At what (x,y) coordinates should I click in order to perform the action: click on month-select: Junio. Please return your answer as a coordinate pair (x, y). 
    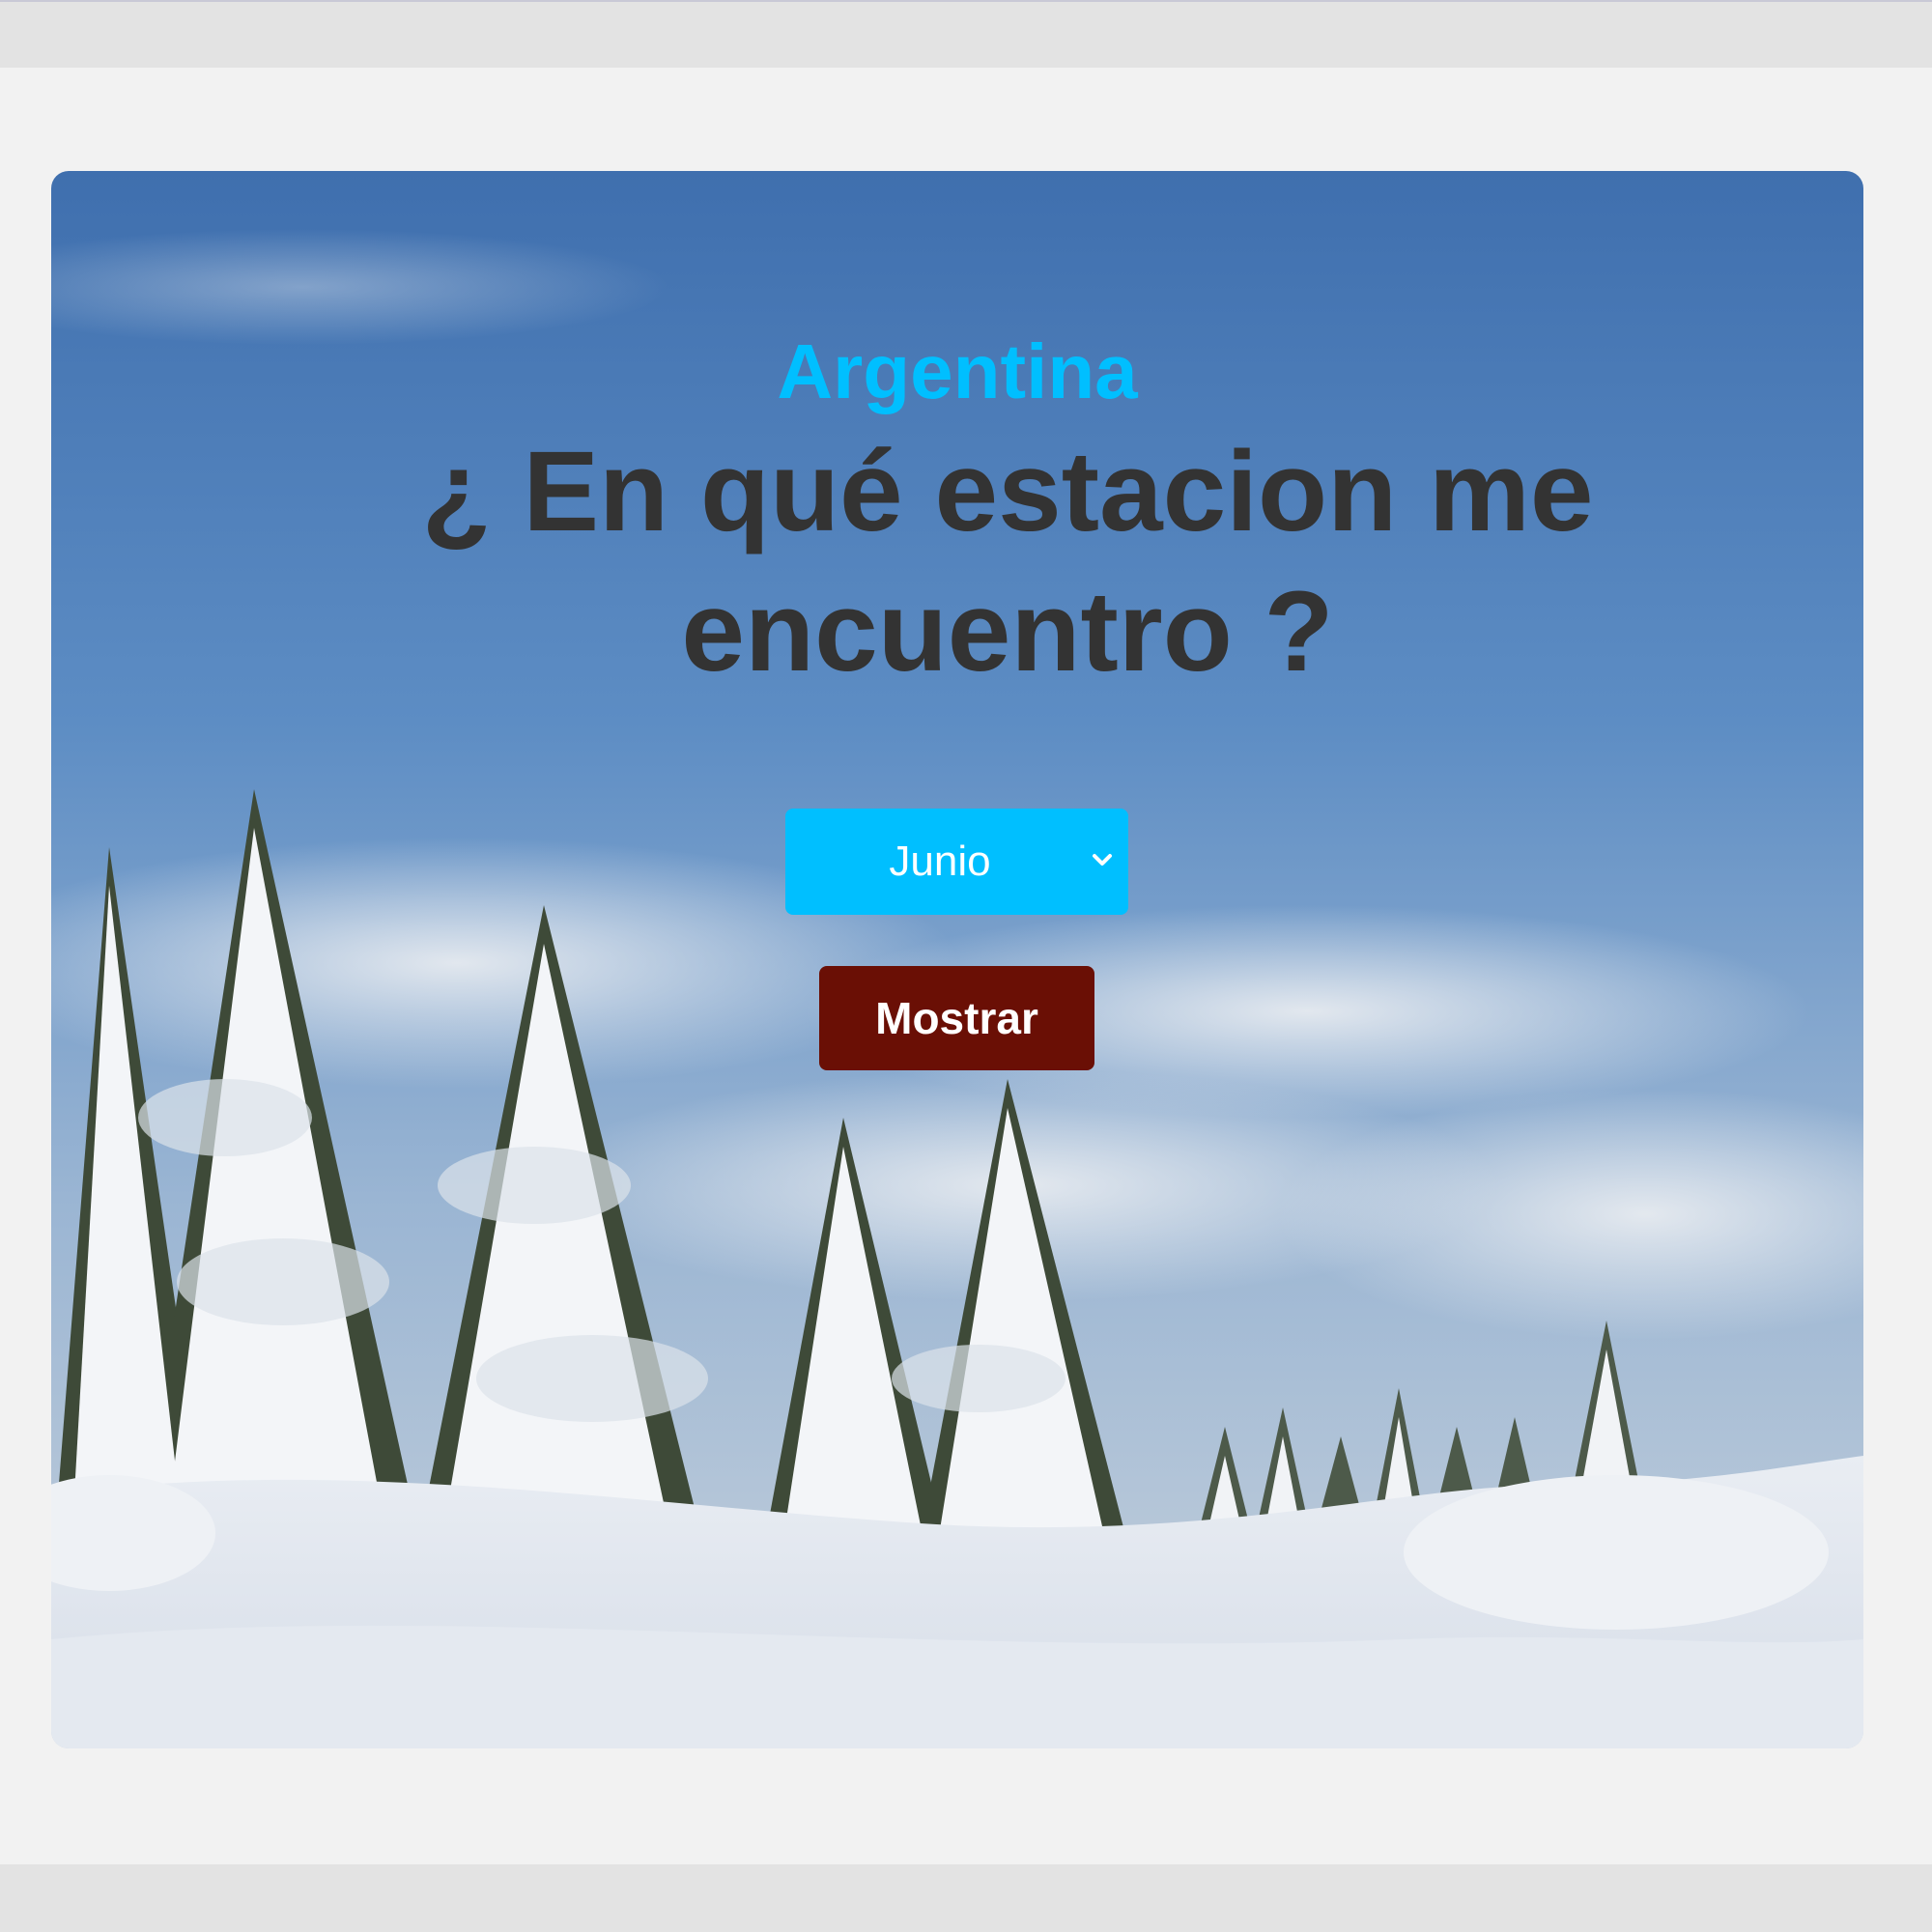
    Looking at the image, I should click on (956, 862).